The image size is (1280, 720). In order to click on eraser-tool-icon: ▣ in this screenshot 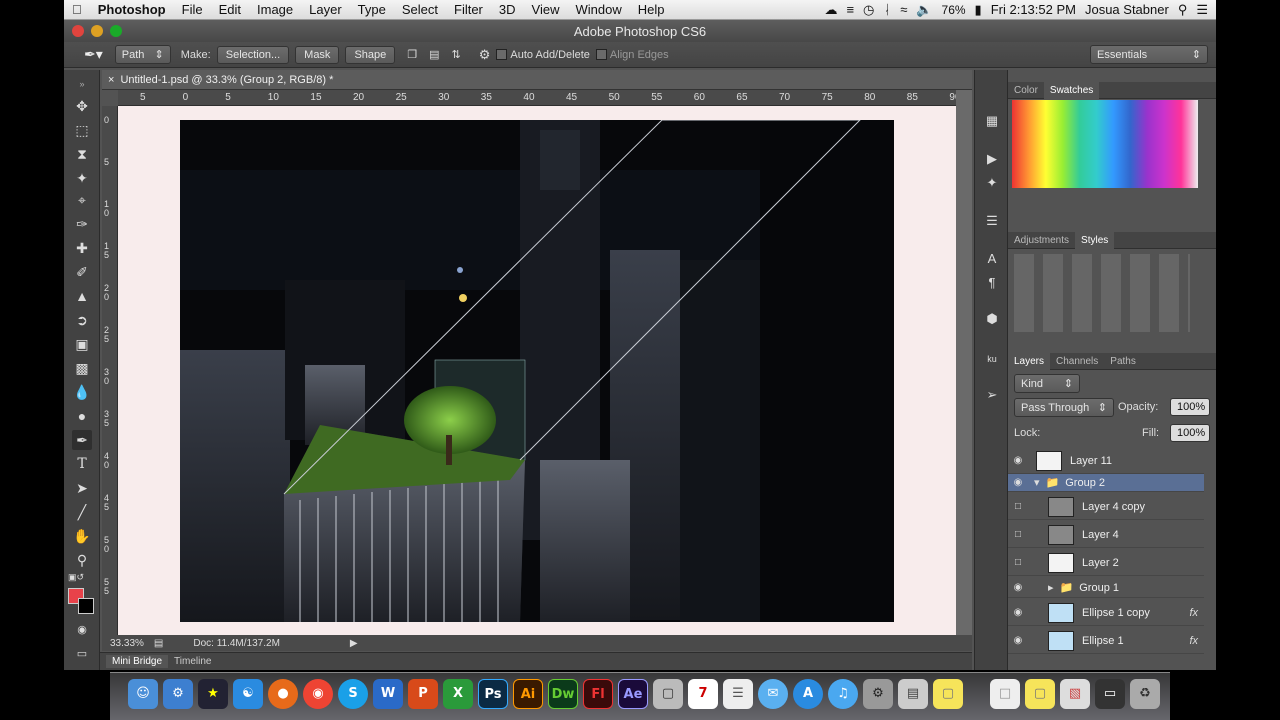, I will do `click(82, 344)`.